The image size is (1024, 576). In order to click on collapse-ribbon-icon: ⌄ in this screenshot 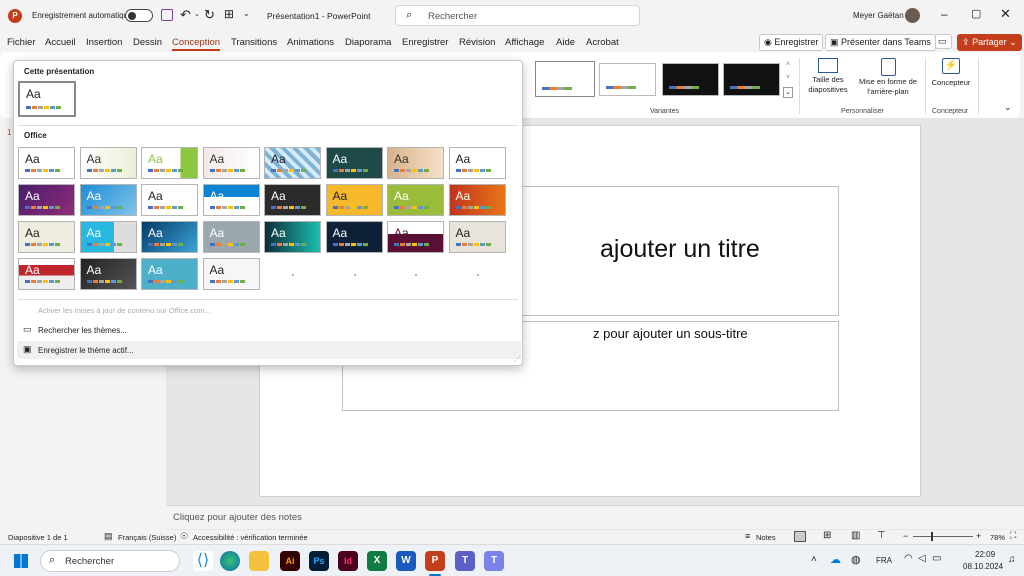, I will do `click(1008, 107)`.